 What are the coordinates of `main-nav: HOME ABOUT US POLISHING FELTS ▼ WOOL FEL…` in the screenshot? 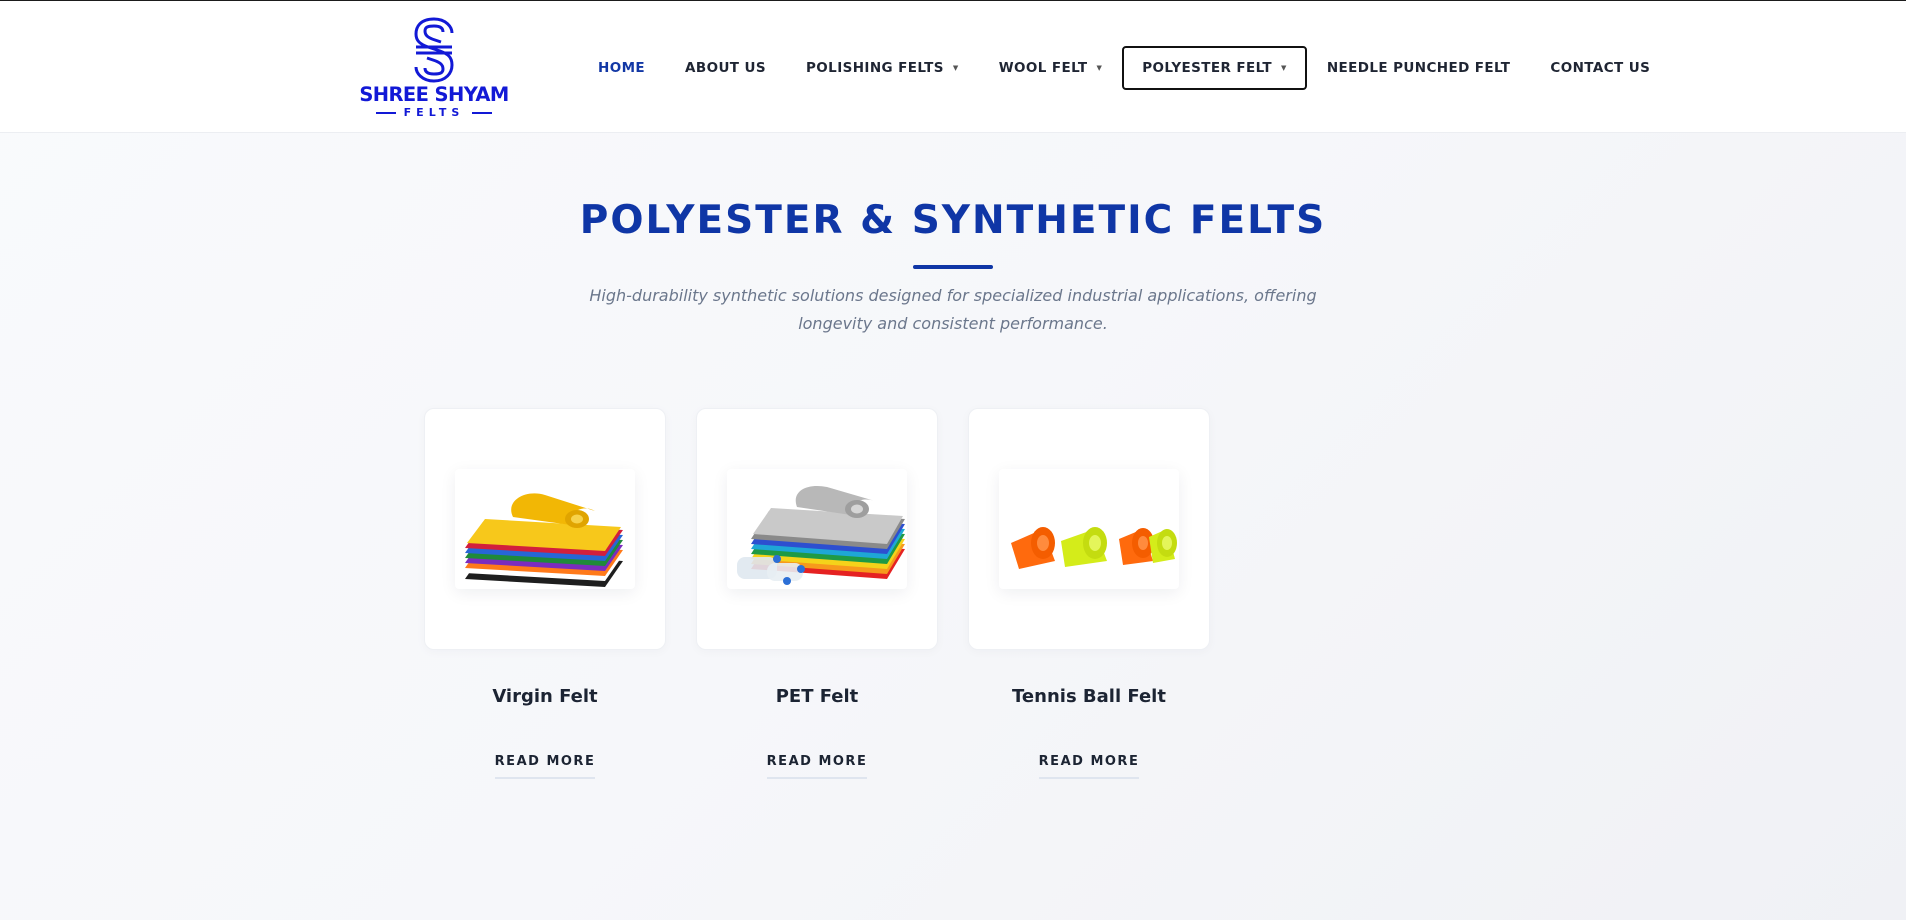 It's located at (1124, 68).